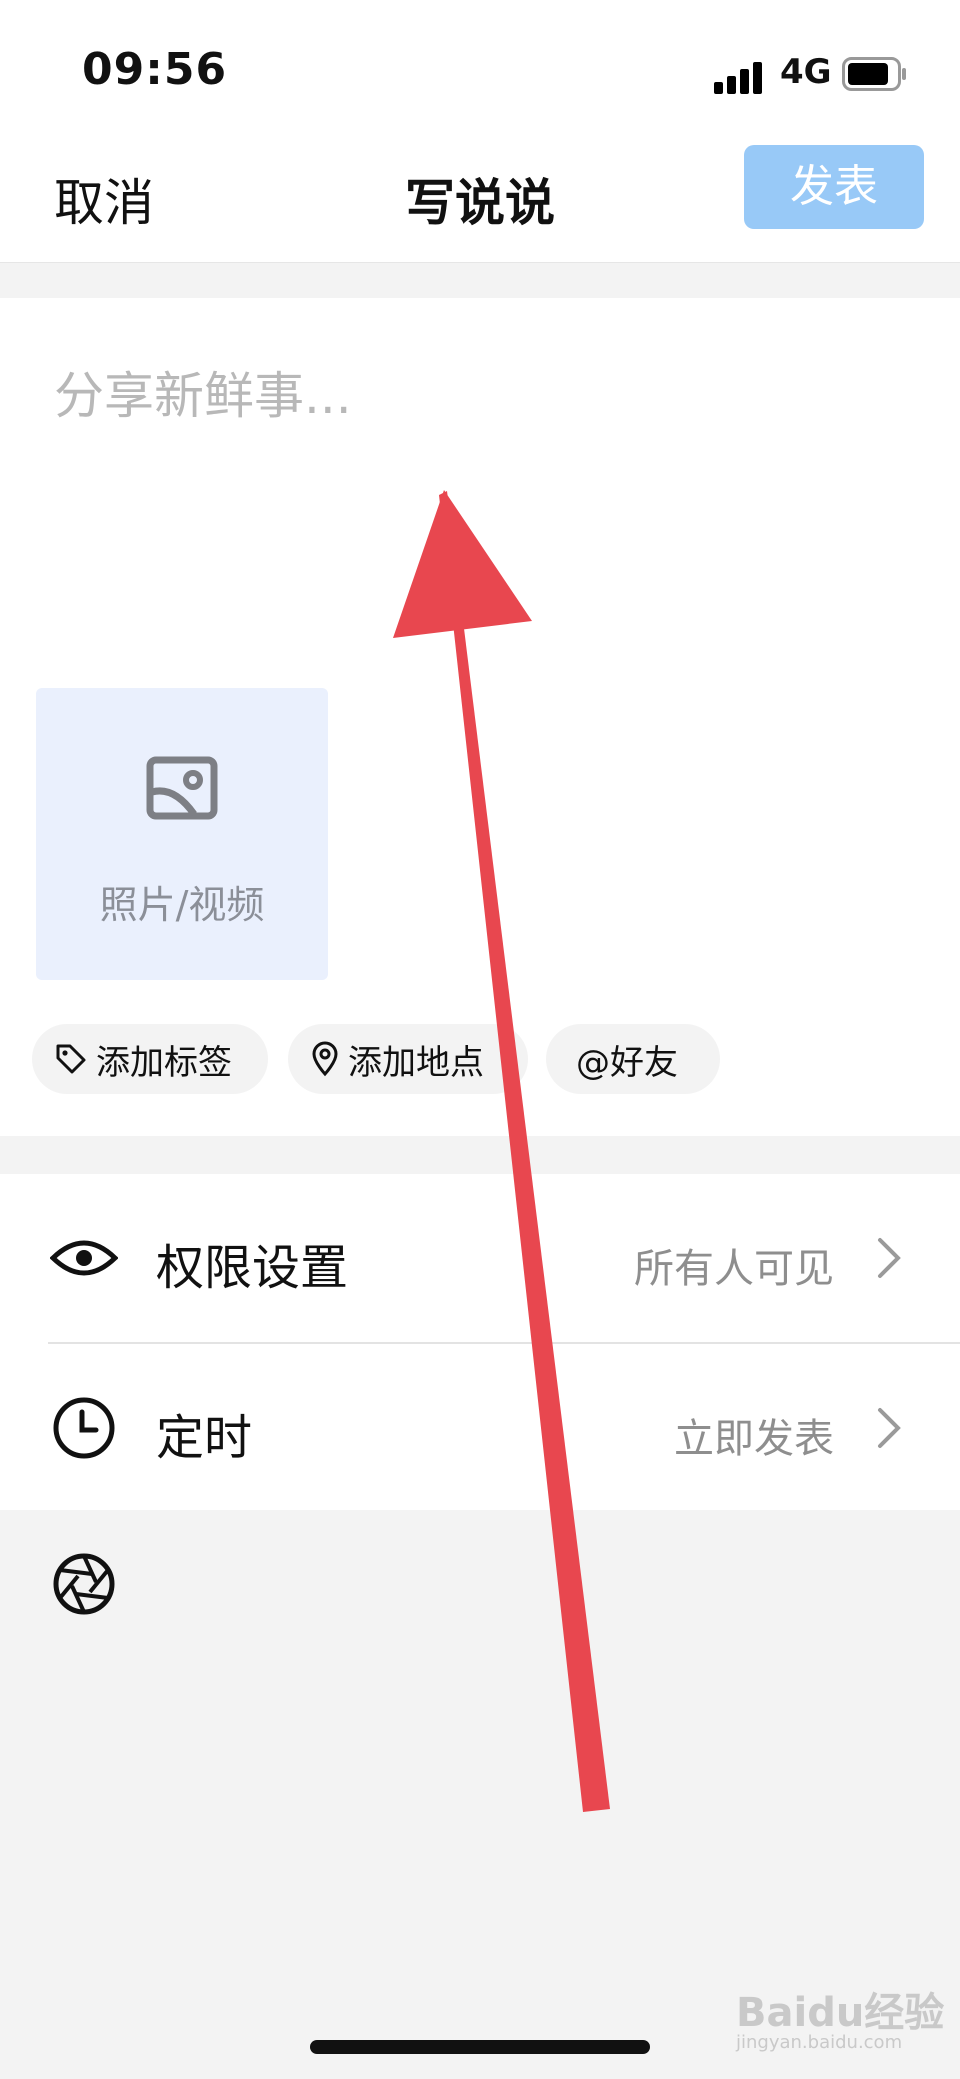 This screenshot has width=960, height=2079. Describe the element at coordinates (416, 1062) in the screenshot. I see `add-location-label: 添加地点` at that location.